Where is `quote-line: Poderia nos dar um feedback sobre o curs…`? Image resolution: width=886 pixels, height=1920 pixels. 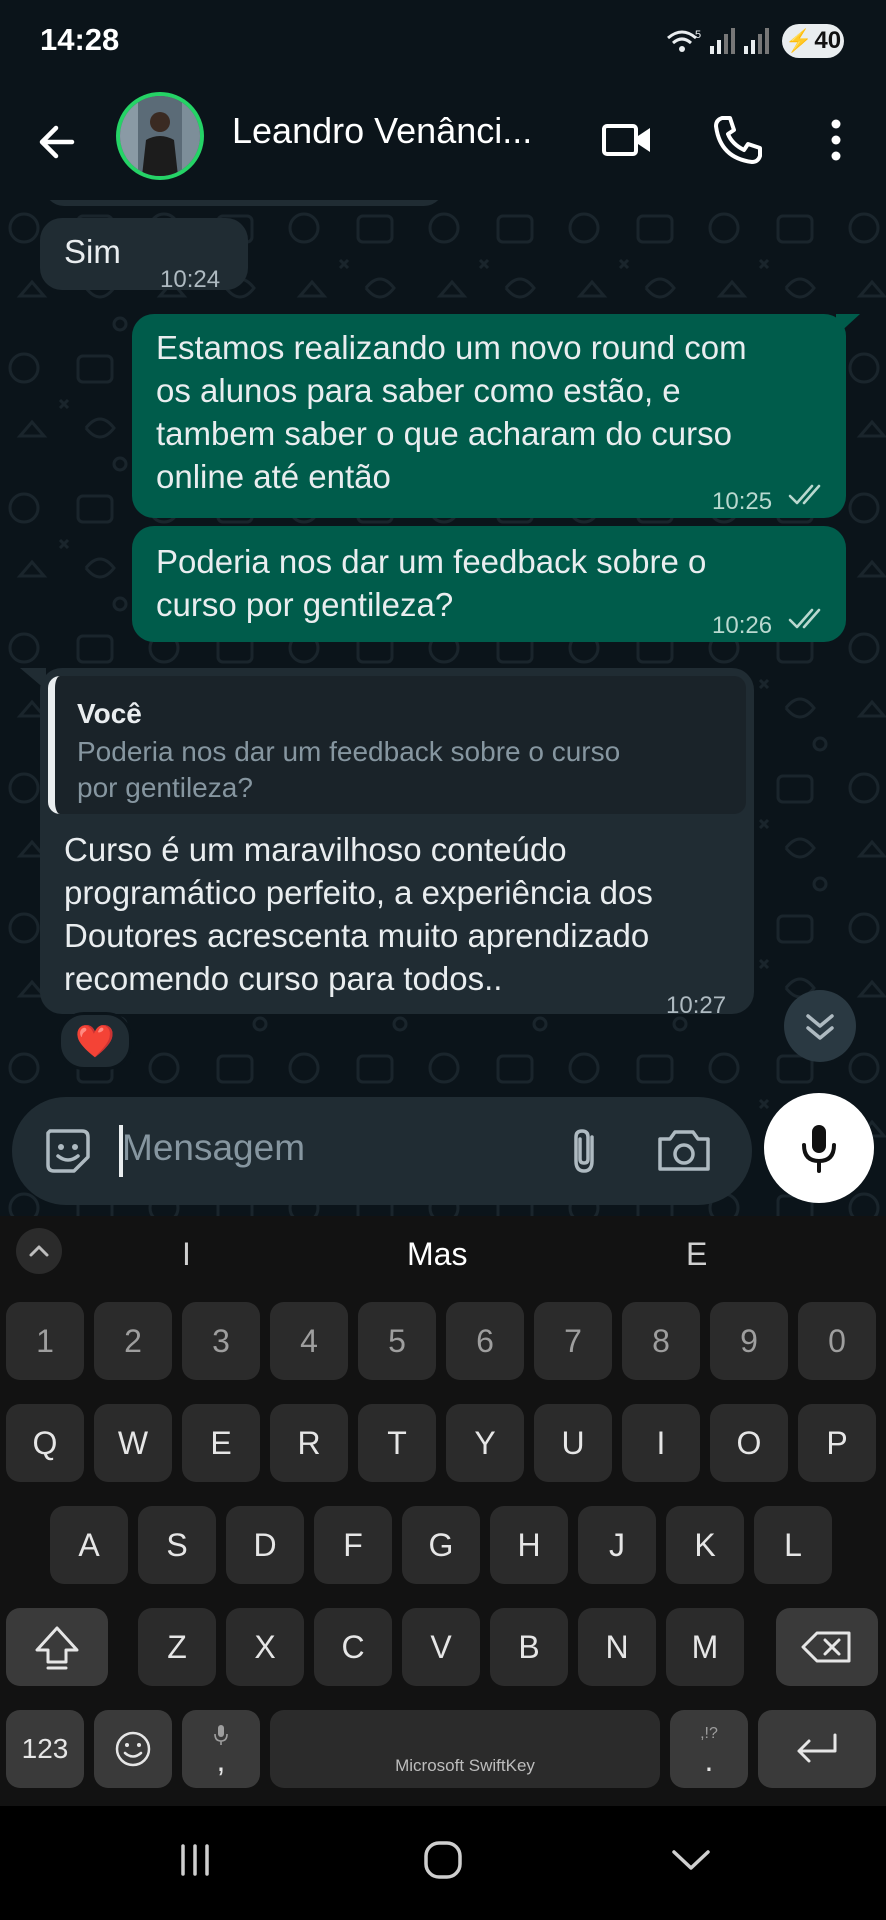
quote-line: Poderia nos dar um feedback sobre o curs… is located at coordinates (349, 751).